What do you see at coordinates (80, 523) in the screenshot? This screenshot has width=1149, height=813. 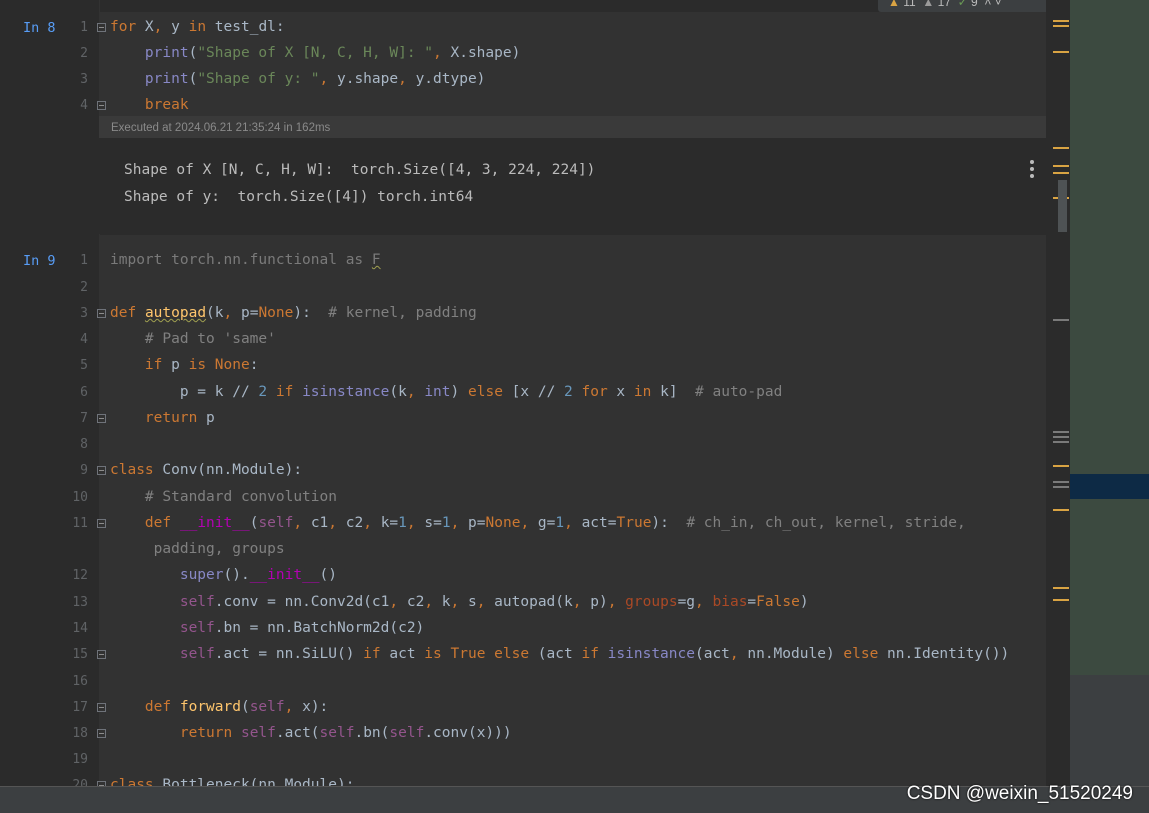 I see `line-number: 11` at bounding box center [80, 523].